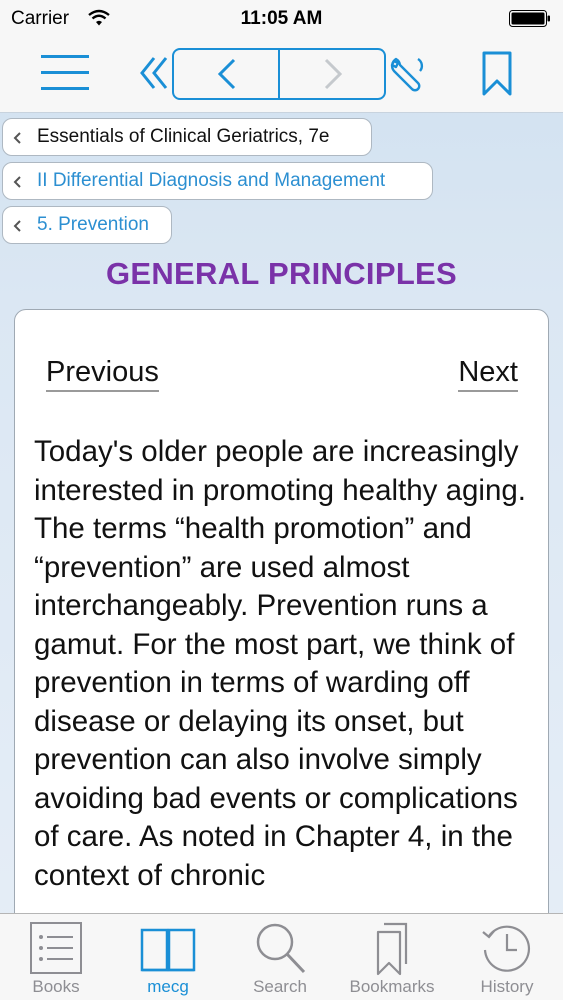  I want to click on bookmark-icon, so click(497, 74).